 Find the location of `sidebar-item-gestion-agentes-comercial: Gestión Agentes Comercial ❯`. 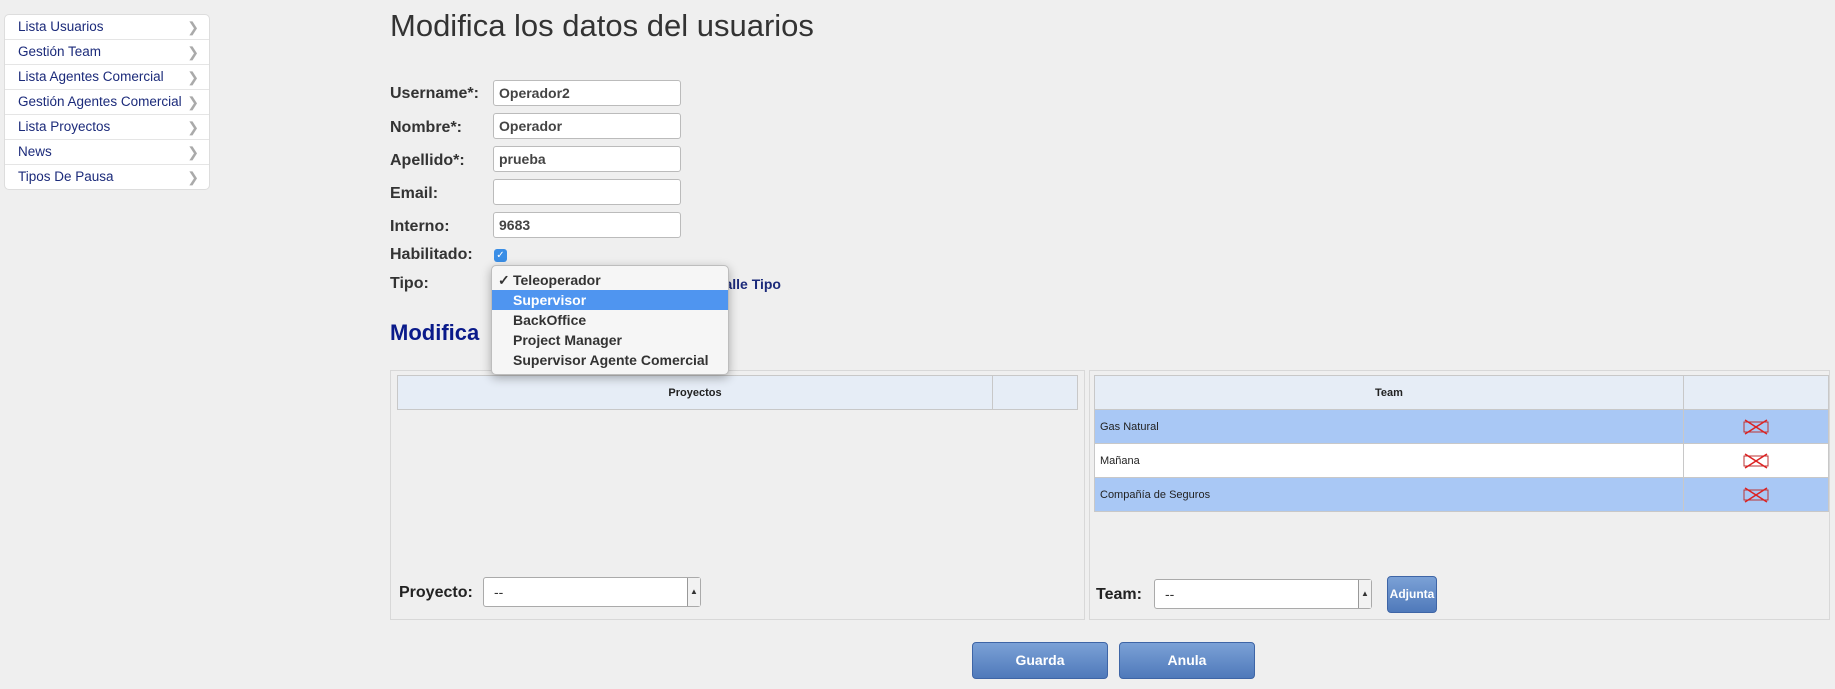

sidebar-item-gestion-agentes-comercial: Gestión Agentes Comercial ❯ is located at coordinates (107, 102).